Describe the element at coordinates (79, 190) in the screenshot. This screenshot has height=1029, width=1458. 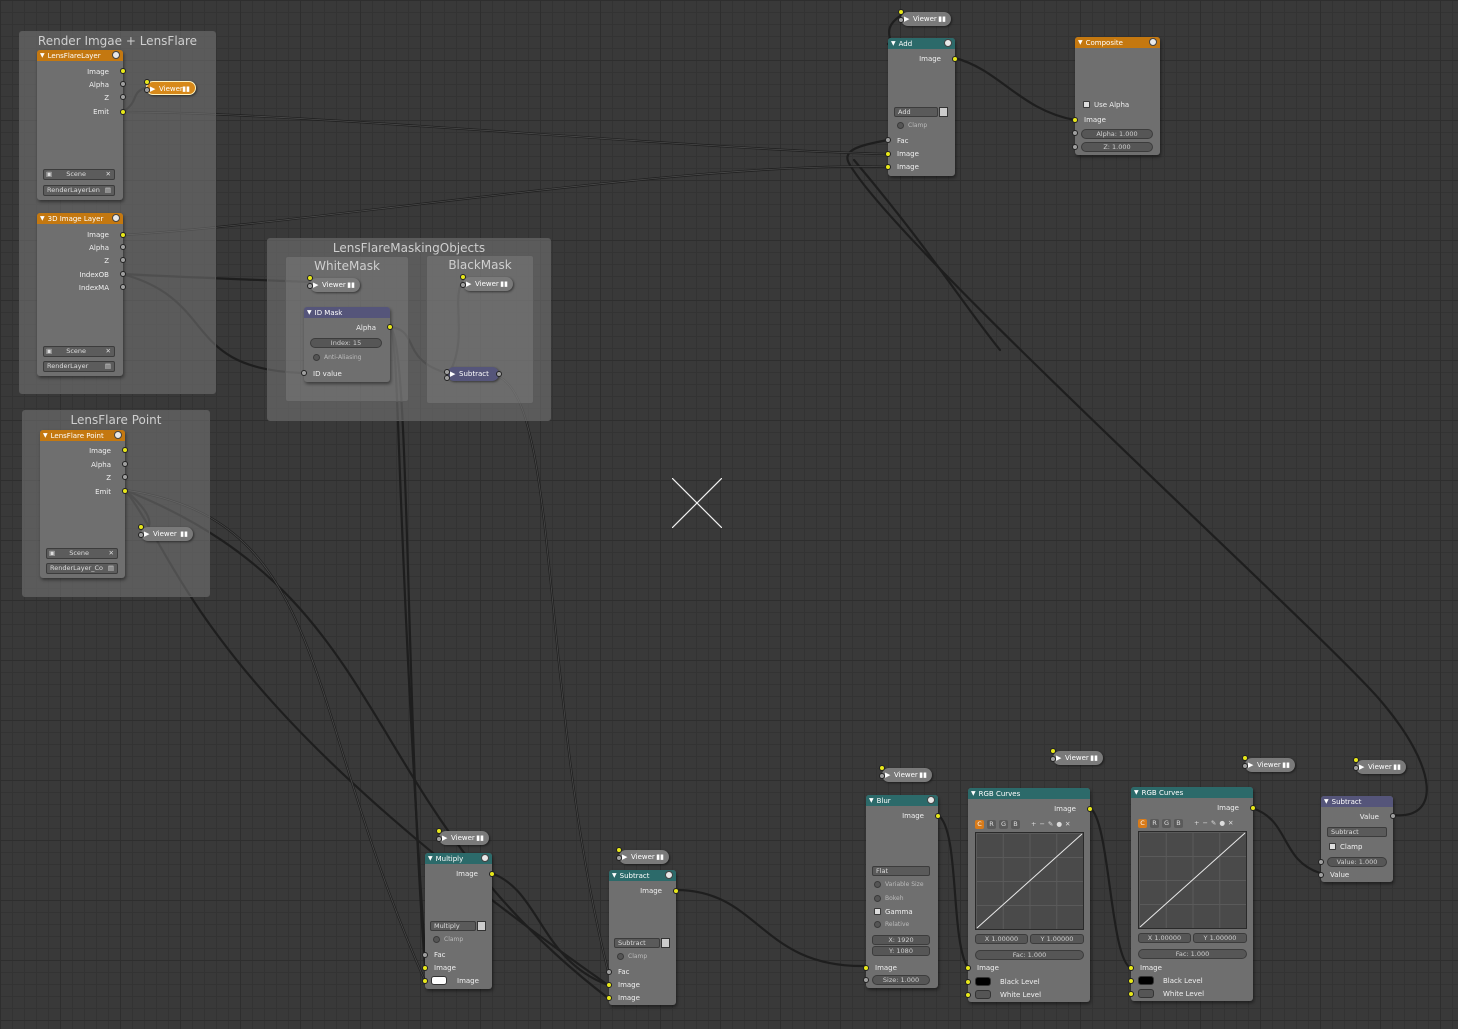
I see `render-layer-selector: RenderLayerLen ▤` at that location.